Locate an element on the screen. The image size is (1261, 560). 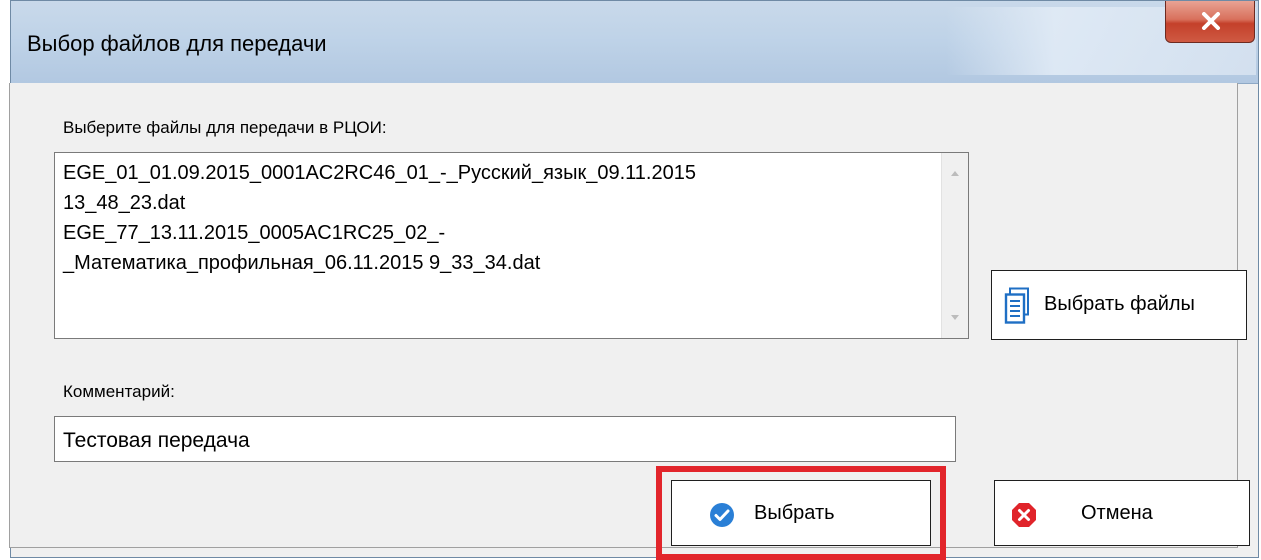
document-icon is located at coordinates (1016, 305).